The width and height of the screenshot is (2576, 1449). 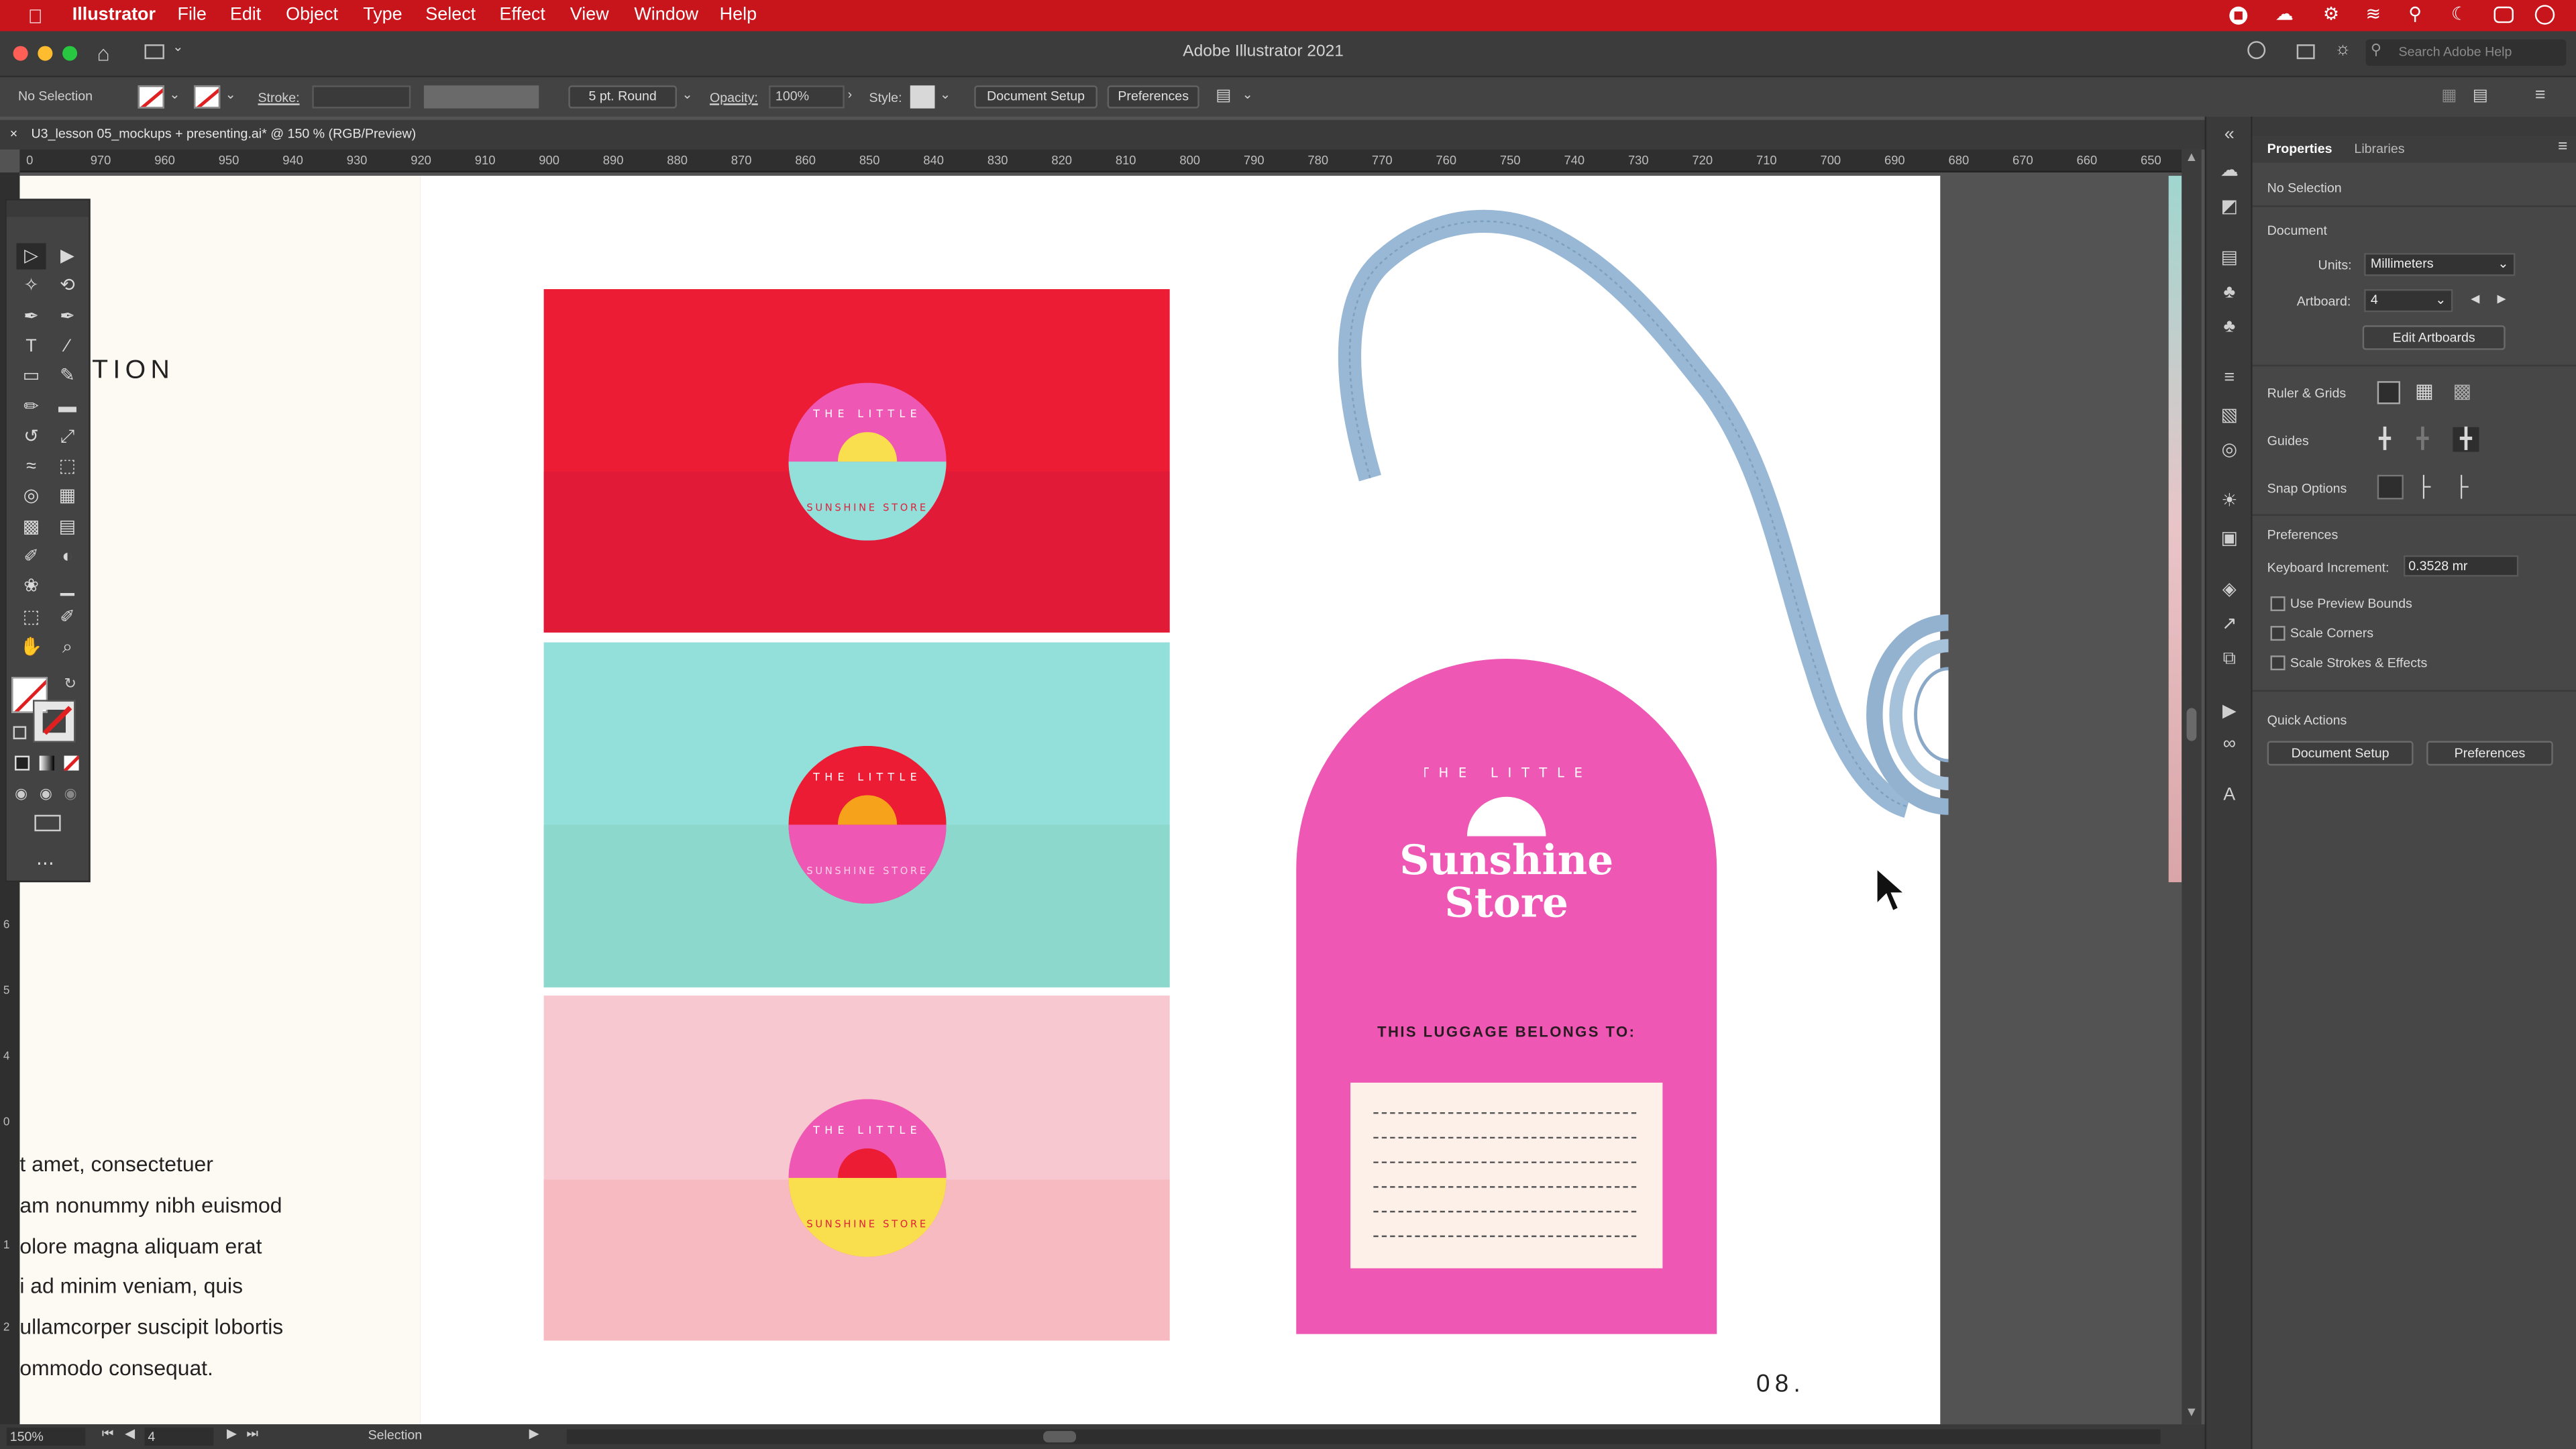 I want to click on zoom-tool-icon: ⌕, so click(x=67, y=647).